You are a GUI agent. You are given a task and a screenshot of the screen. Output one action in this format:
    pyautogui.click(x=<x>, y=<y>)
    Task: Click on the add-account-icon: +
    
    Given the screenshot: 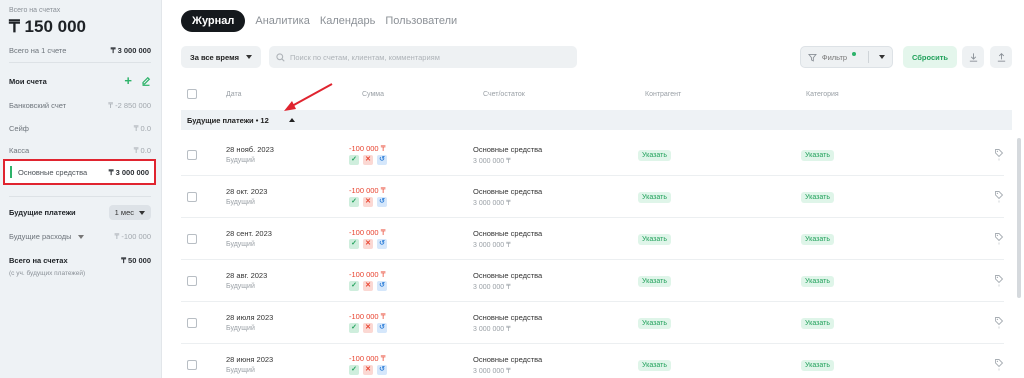 What is the action you would take?
    pyautogui.click(x=128, y=80)
    